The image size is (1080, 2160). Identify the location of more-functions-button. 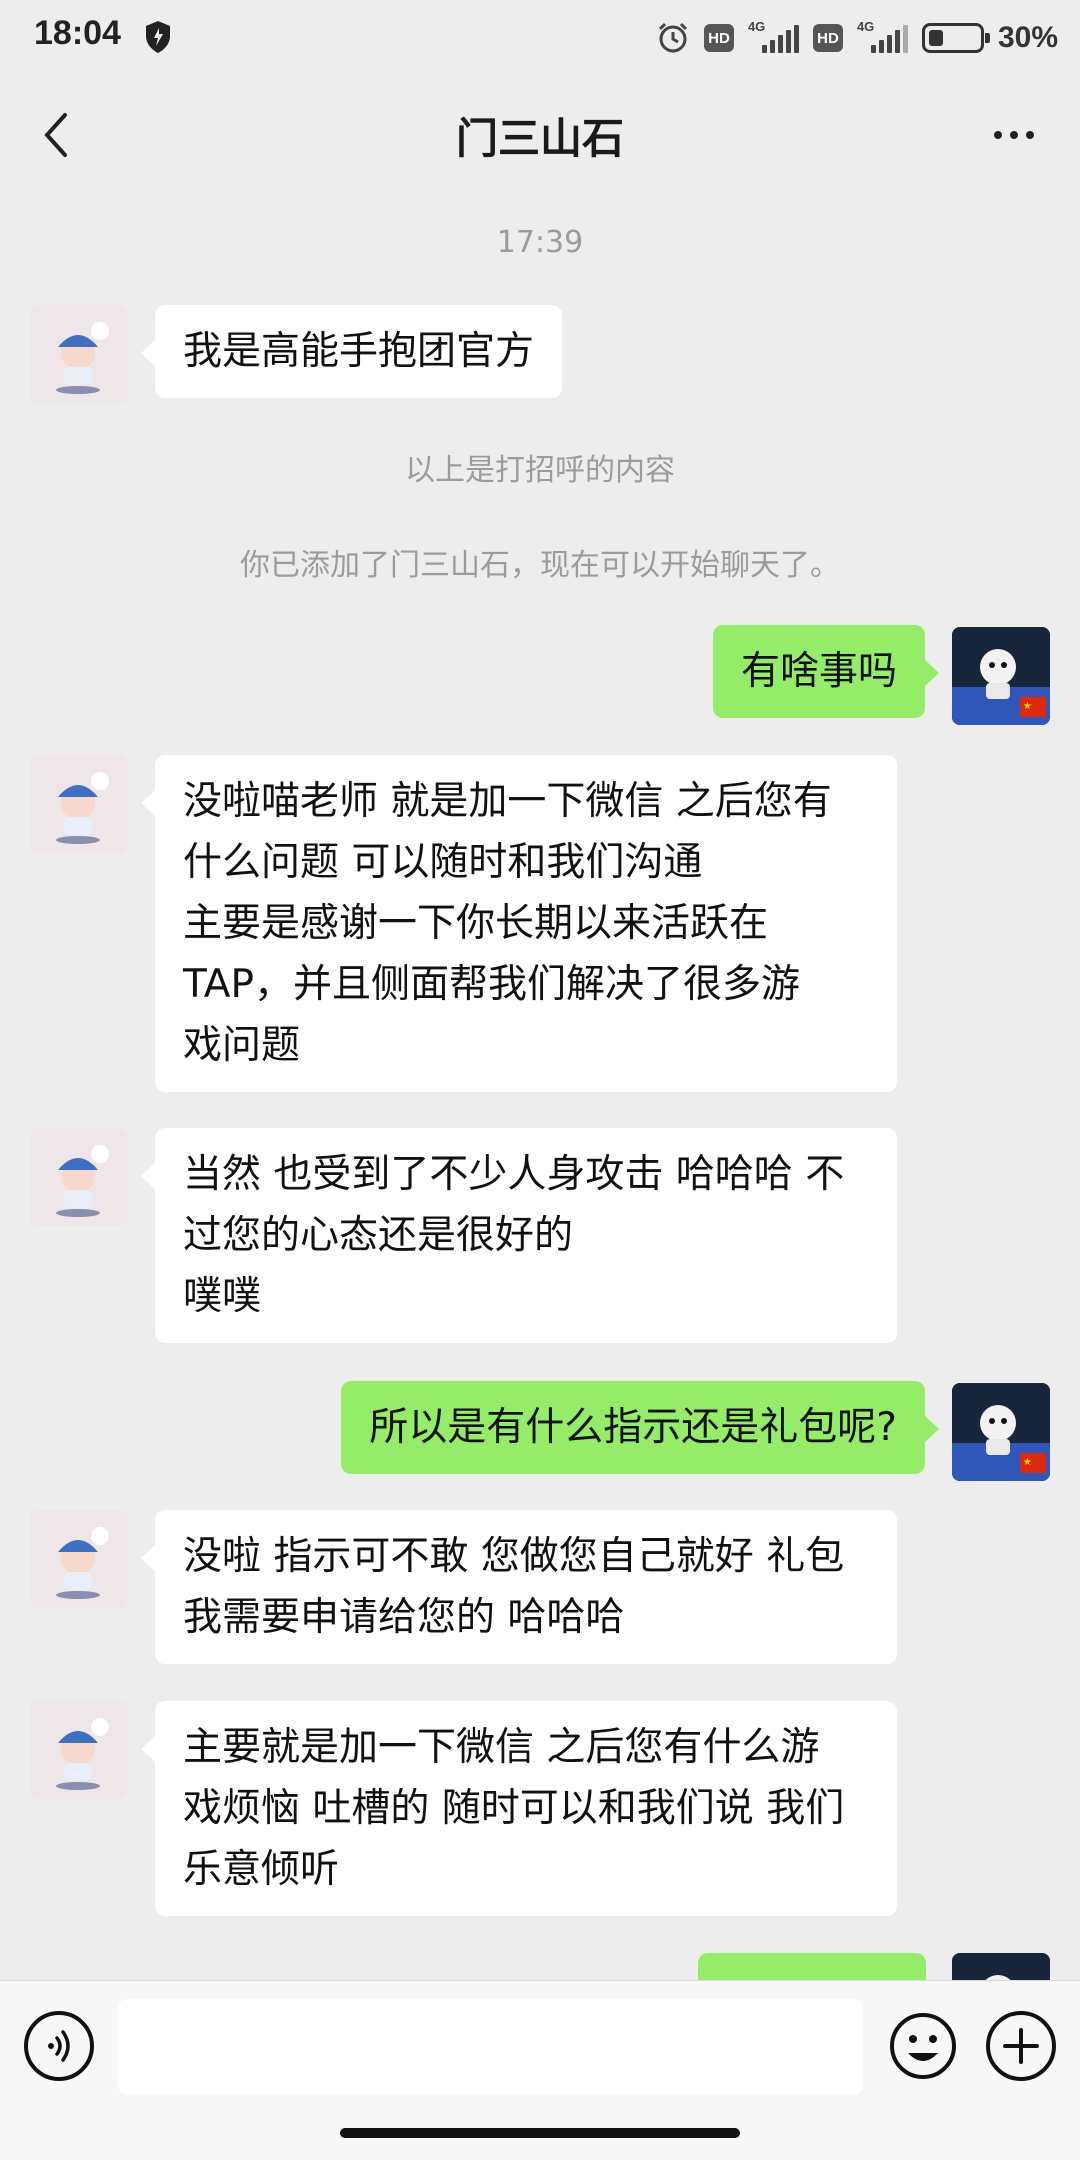
(1021, 2046).